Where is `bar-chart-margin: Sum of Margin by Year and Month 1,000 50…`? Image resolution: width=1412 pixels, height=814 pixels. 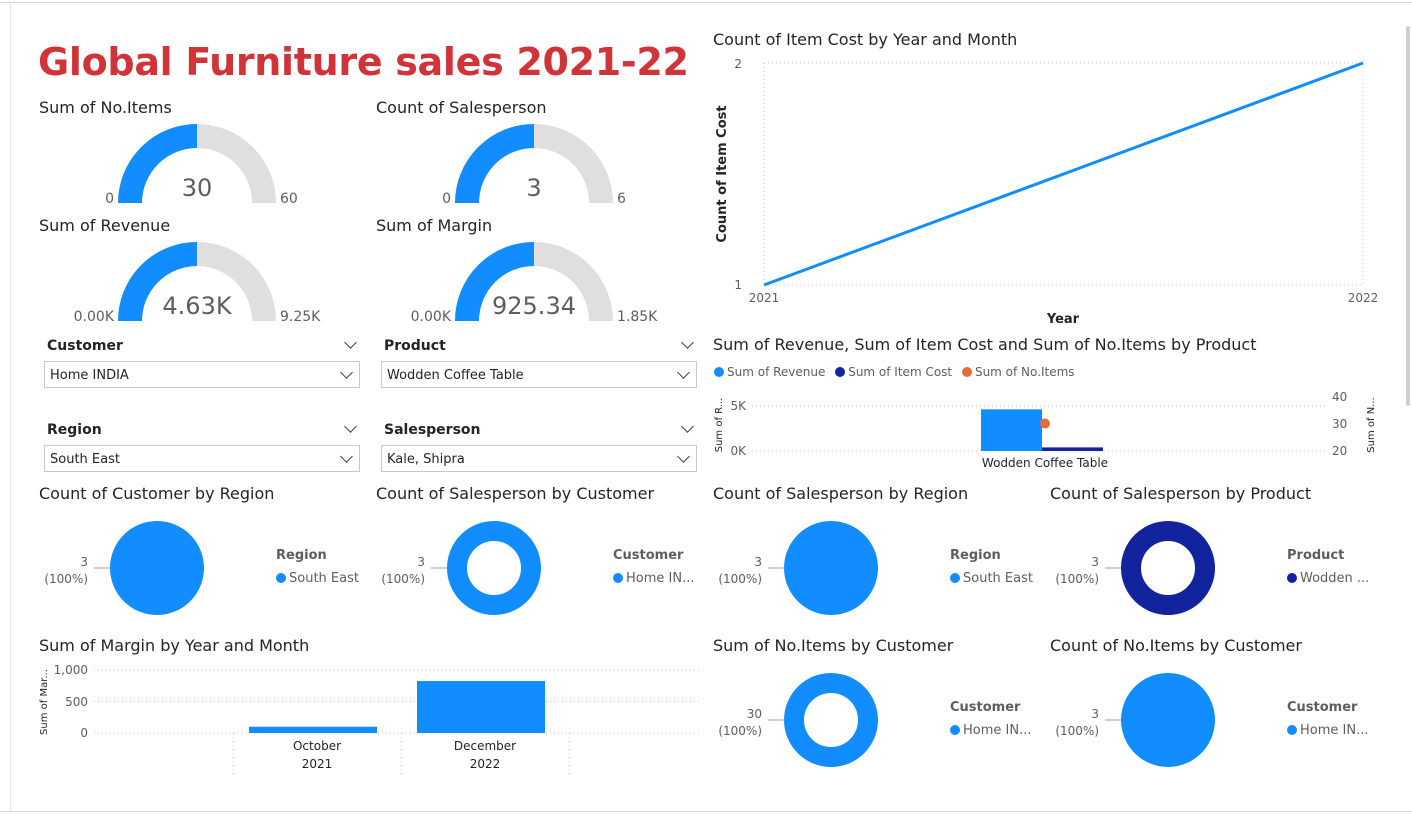
bar-chart-margin: Sum of Margin by Year and Month 1,000 50… is located at coordinates (371, 706).